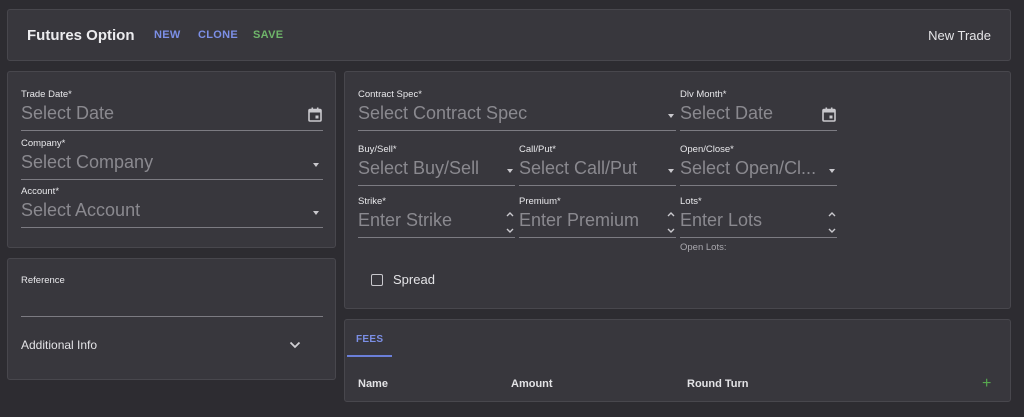 This screenshot has width=1024, height=417. I want to click on dlv-month-underline, so click(758, 130).